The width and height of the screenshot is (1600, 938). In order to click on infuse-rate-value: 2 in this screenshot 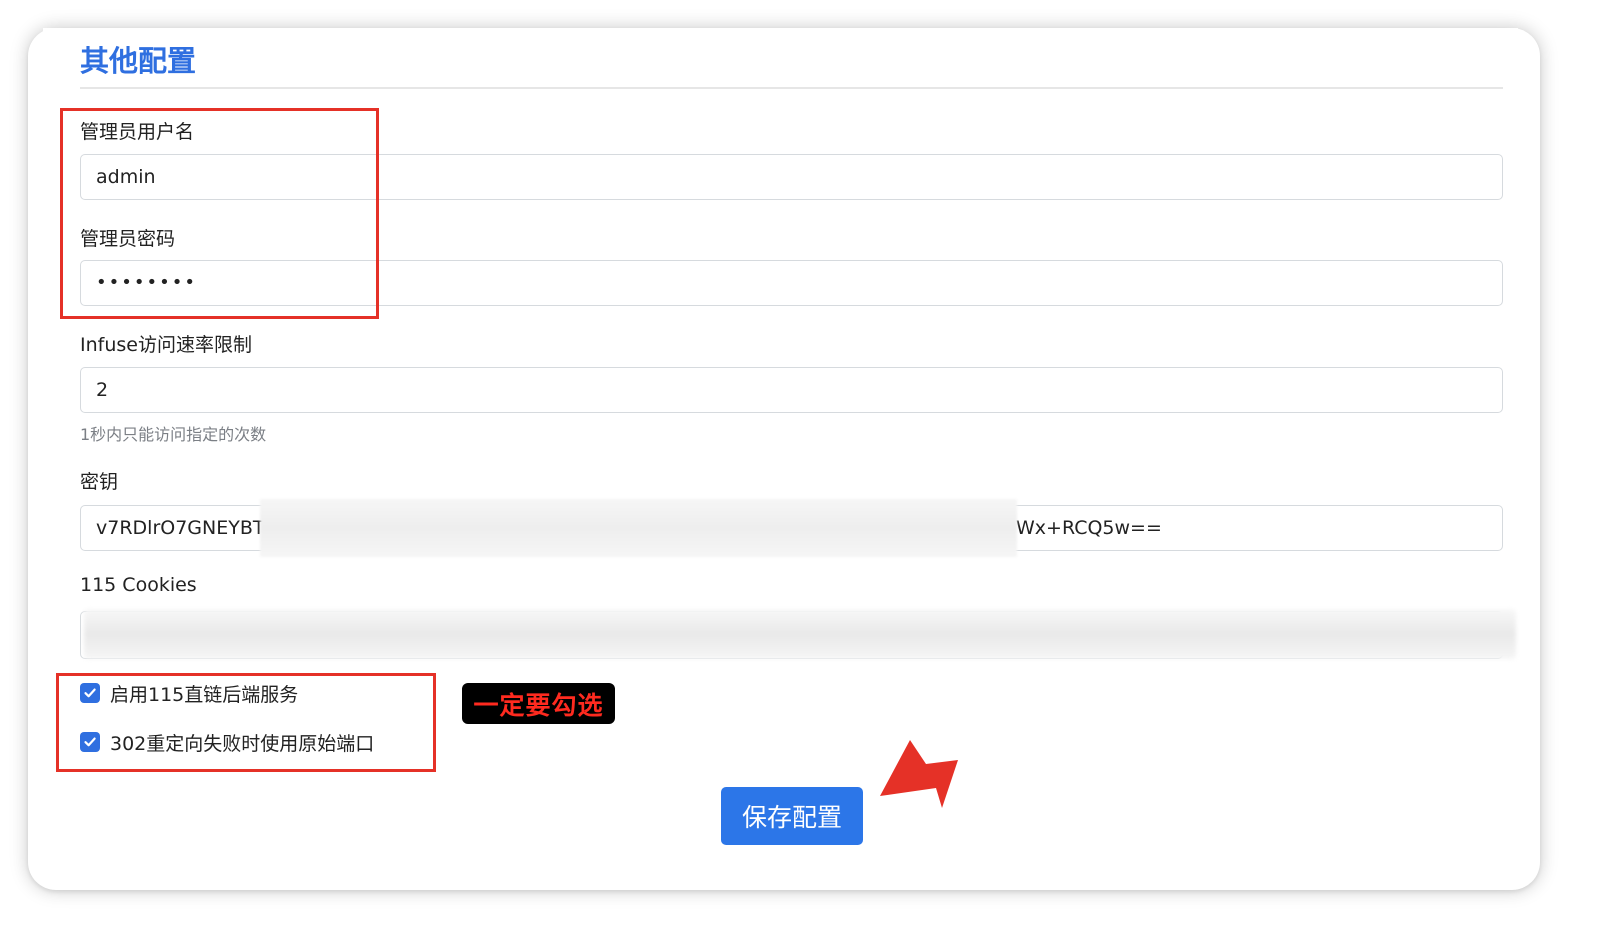, I will do `click(102, 390)`.